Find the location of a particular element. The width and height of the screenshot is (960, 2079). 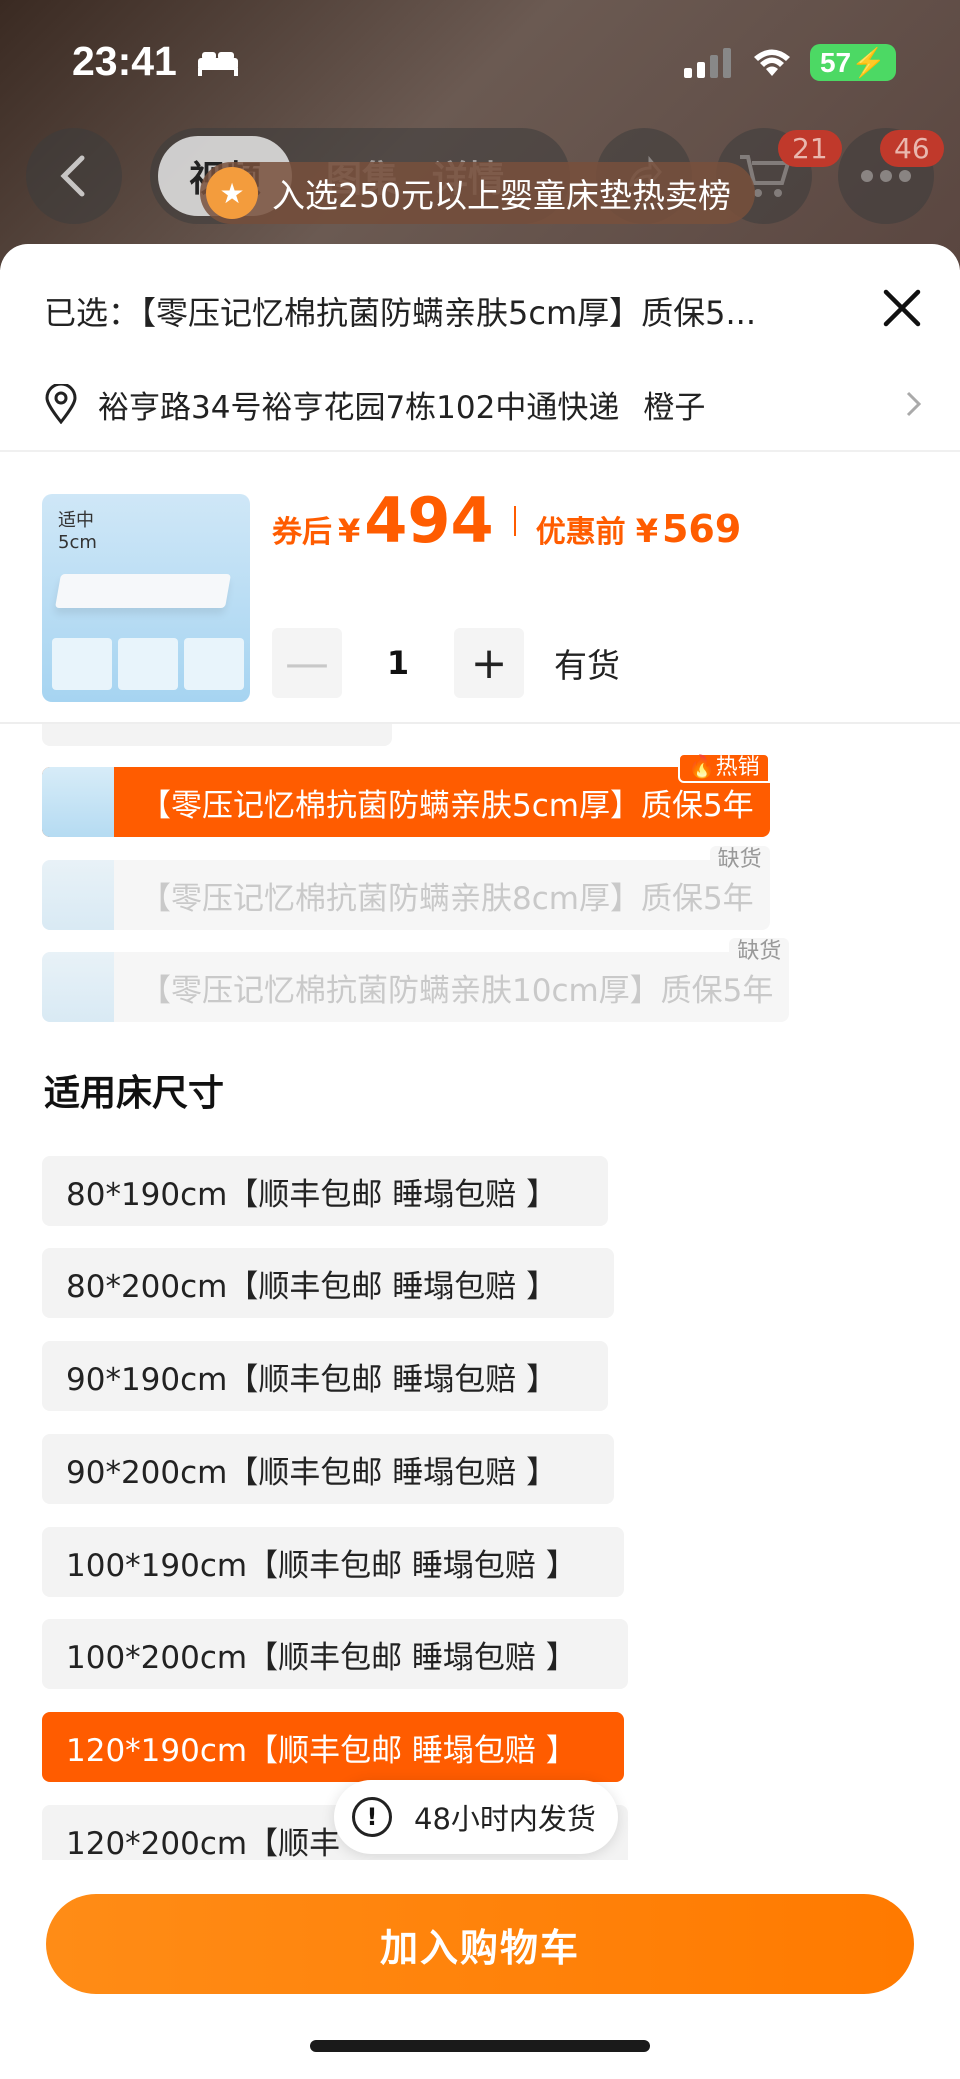

charging-bolt-icon: ⚡ is located at coordinates (868, 62).